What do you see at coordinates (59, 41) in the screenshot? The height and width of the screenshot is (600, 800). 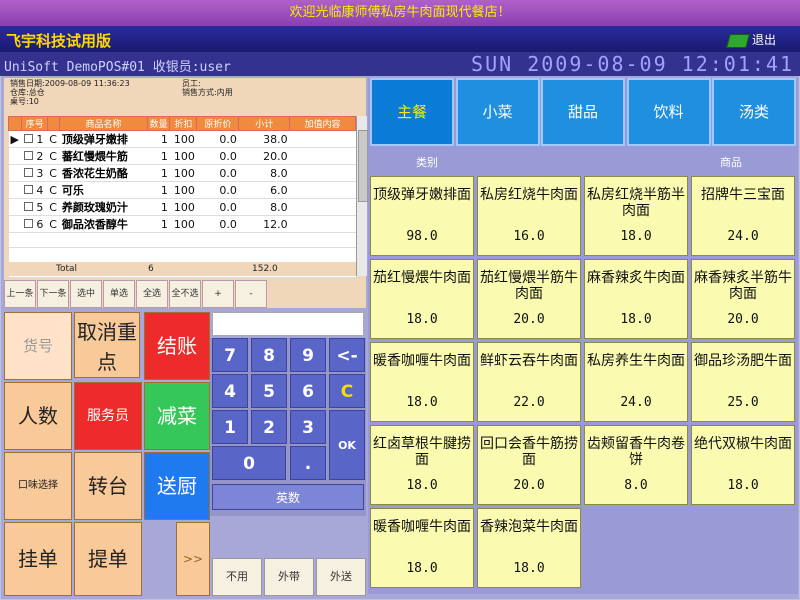 I see `app-title: 飞宇科技试用版` at bounding box center [59, 41].